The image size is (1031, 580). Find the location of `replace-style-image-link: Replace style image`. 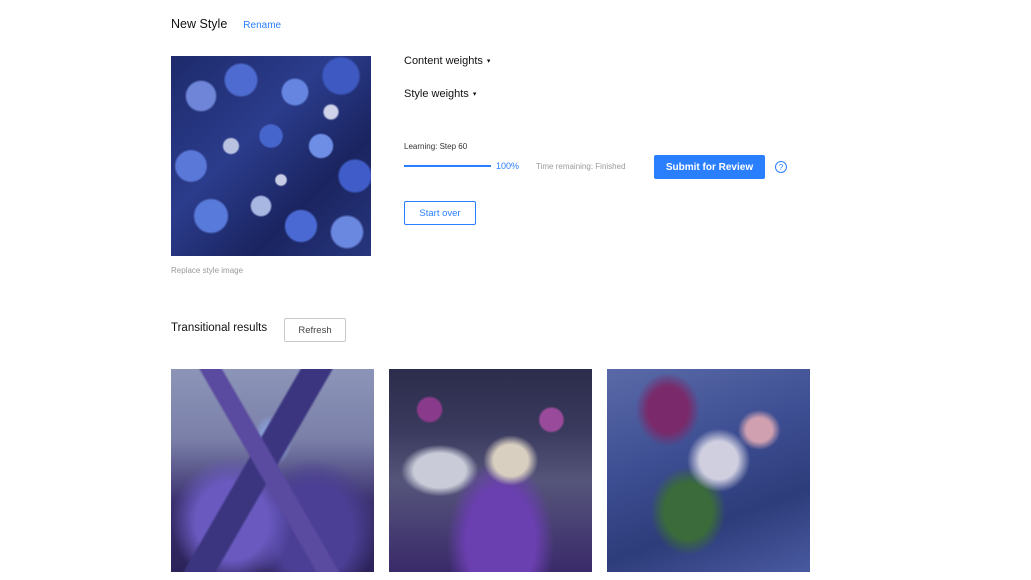

replace-style-image-link: Replace style image is located at coordinates (207, 270).